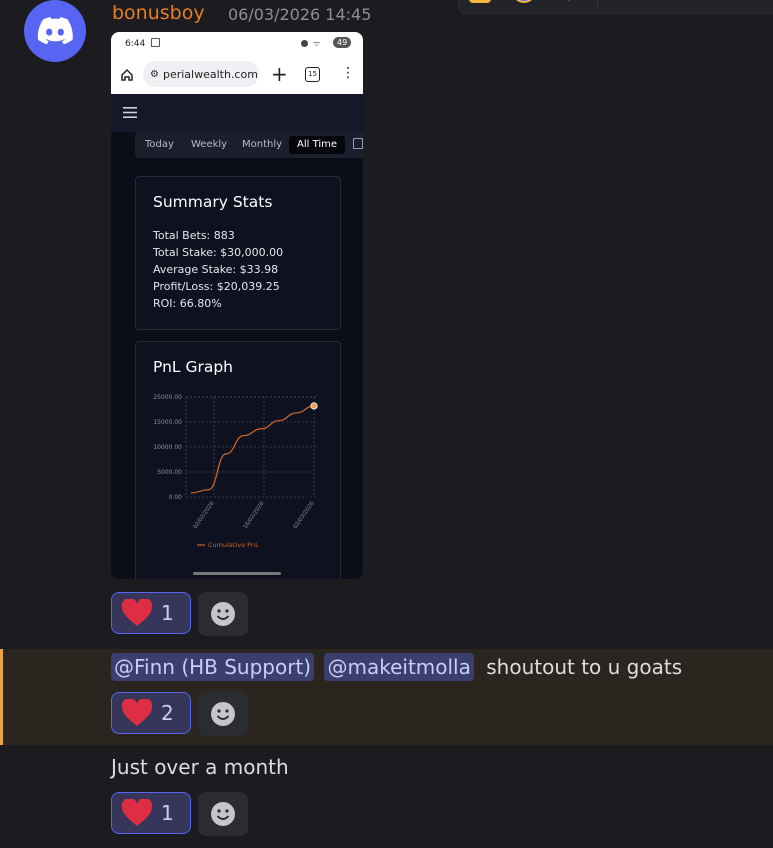  I want to click on stat-roi: ROI: 66.80%, so click(187, 303).